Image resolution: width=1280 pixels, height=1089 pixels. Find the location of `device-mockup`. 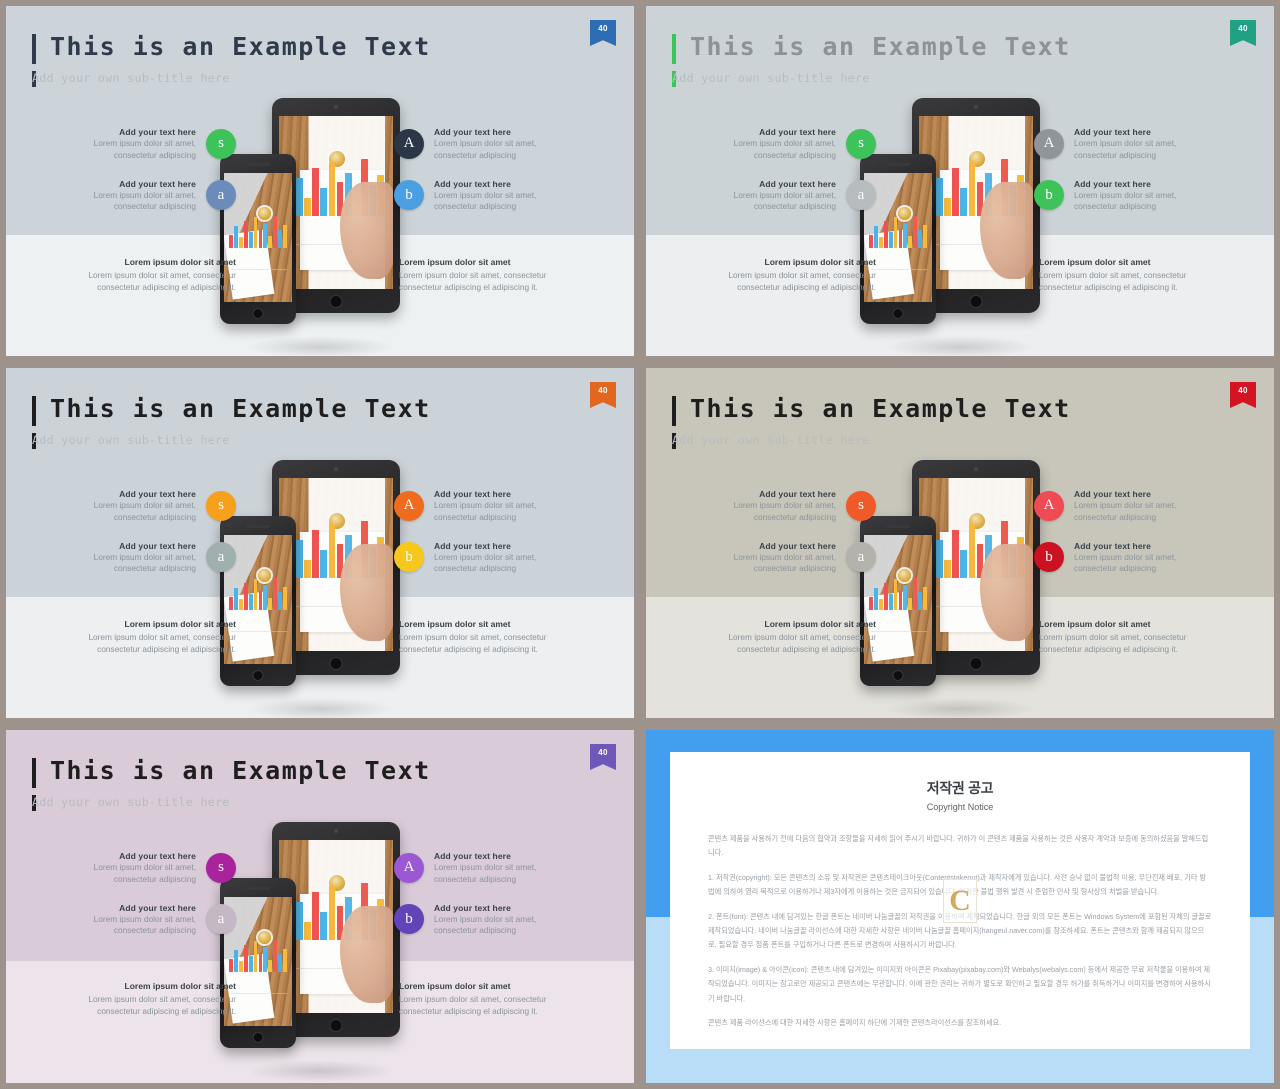

device-mockup is located at coordinates (960, 589).